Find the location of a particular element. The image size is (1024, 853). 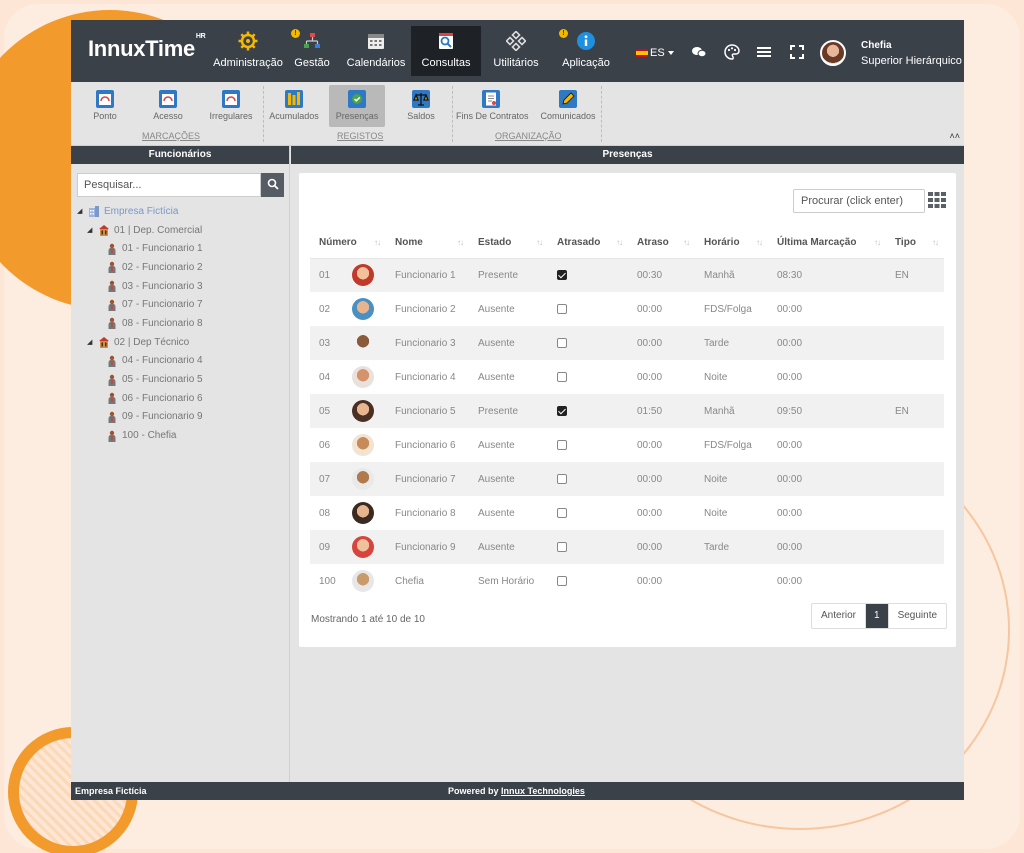

ribbon-group-organizacao: ORGANIZAÇÃO is located at coordinates (528, 136).